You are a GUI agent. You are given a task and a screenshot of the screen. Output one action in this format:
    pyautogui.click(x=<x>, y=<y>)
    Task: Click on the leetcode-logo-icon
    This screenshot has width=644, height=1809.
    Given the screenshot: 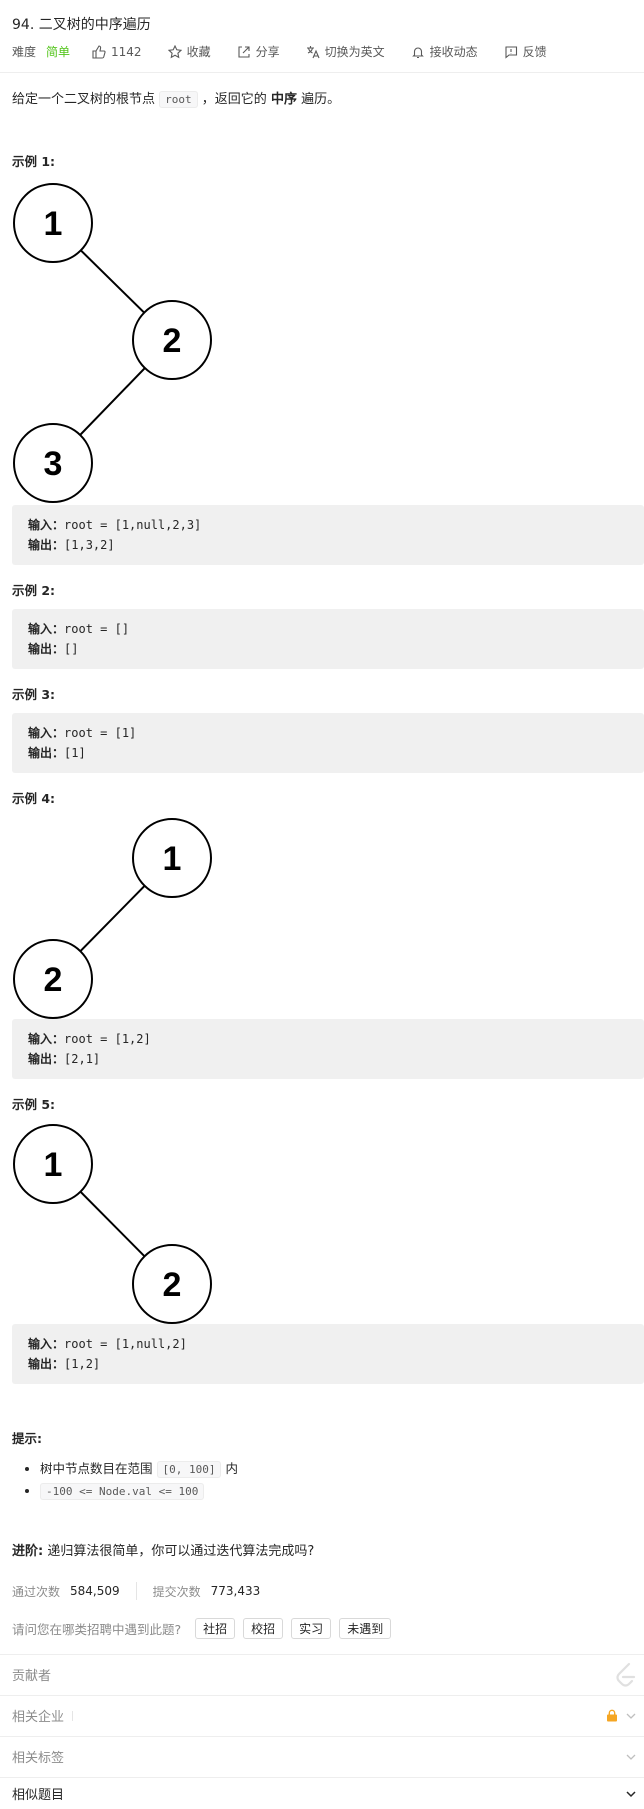 What is the action you would take?
    pyautogui.click(x=626, y=1674)
    